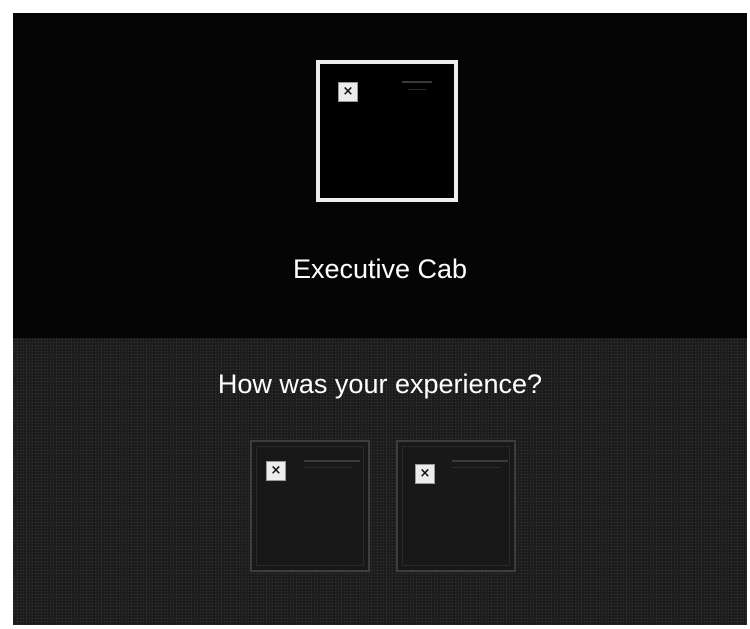  I want to click on feedback-question: How was your experience?, so click(380, 384).